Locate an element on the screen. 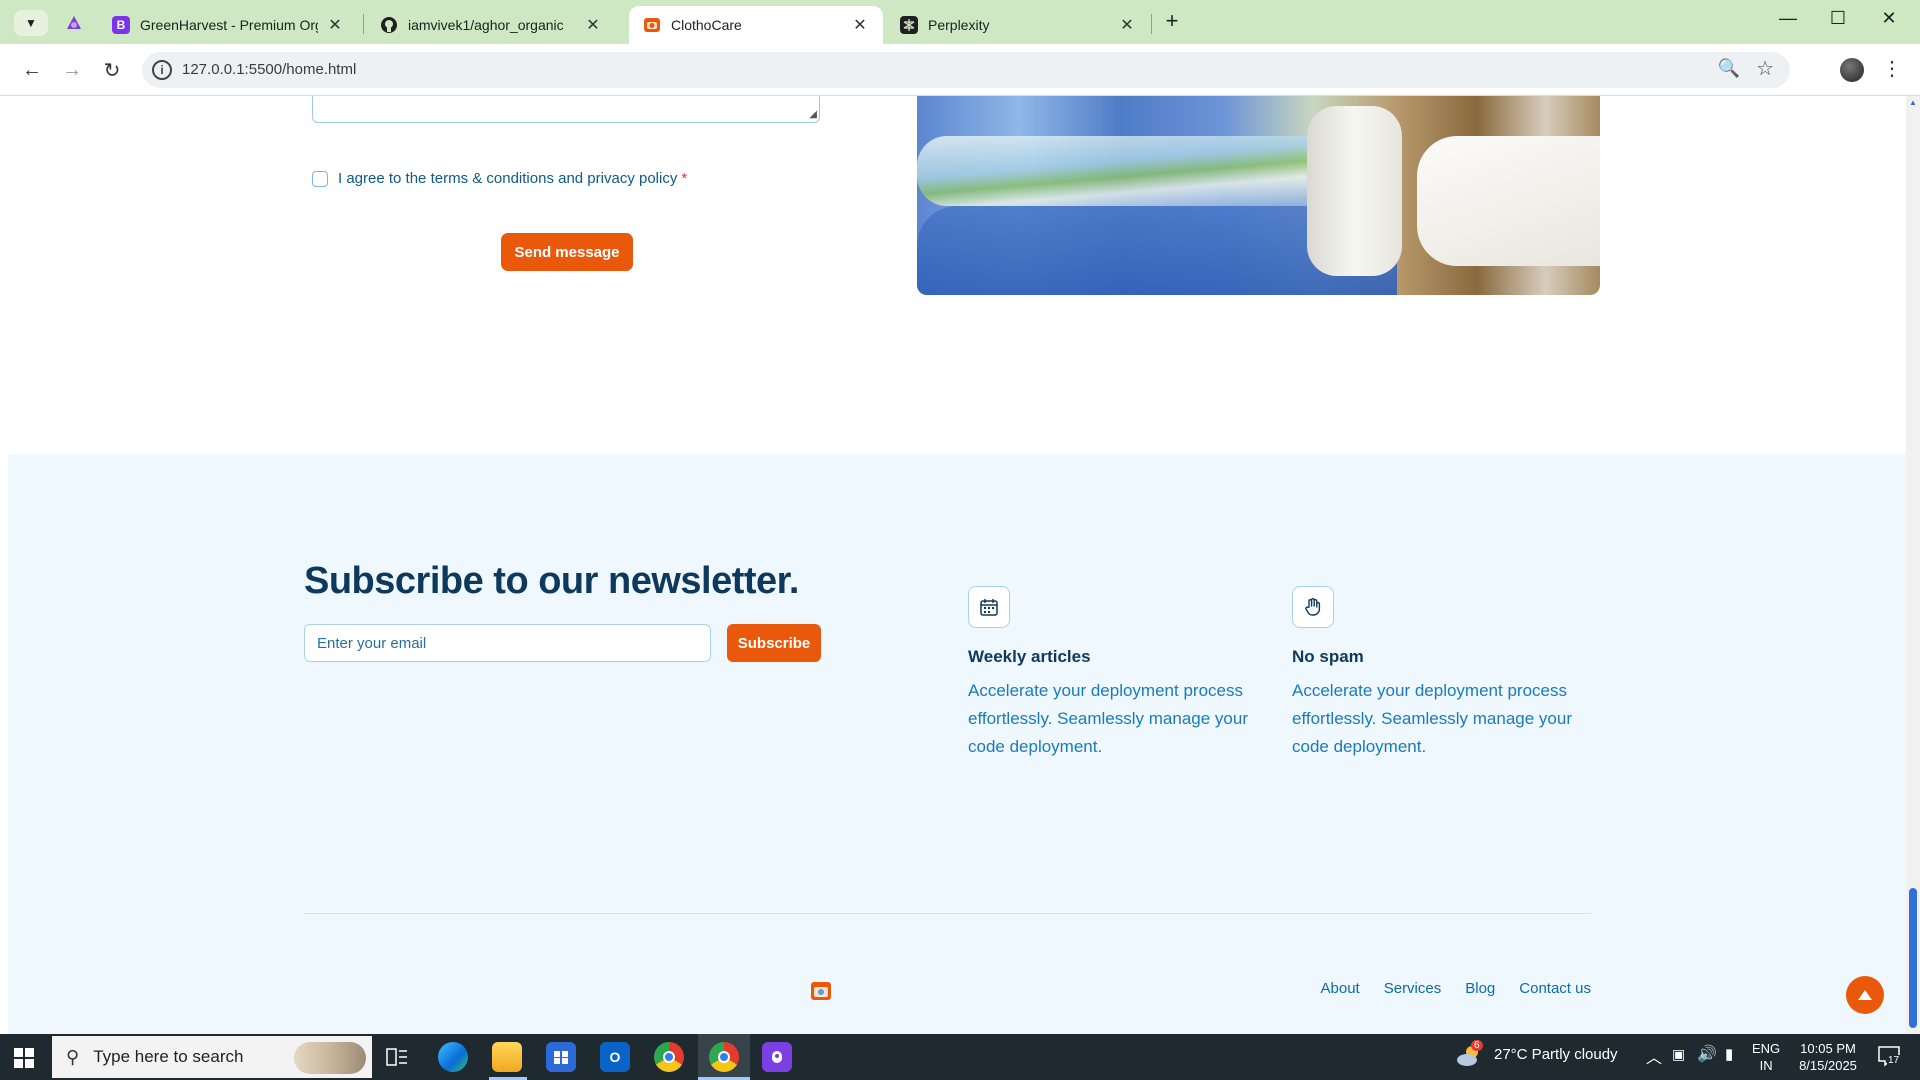 This screenshot has height=1080, width=1920. bottle-shape is located at coordinates (1354, 191).